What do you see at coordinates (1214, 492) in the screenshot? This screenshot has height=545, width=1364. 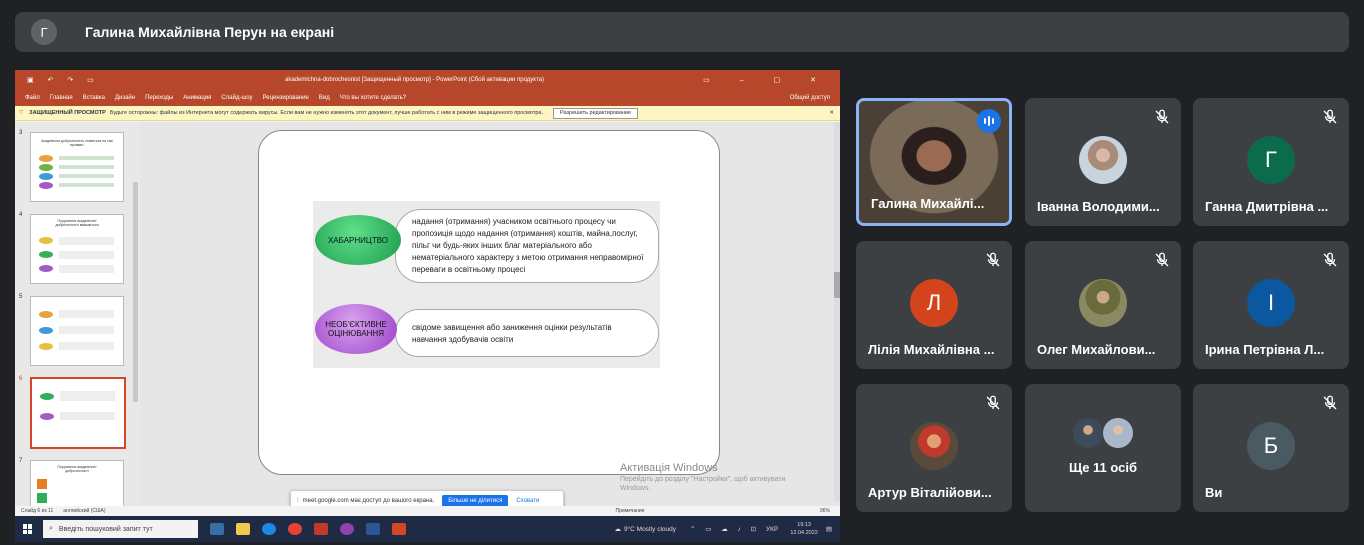 I see `participant-name: Ви` at bounding box center [1214, 492].